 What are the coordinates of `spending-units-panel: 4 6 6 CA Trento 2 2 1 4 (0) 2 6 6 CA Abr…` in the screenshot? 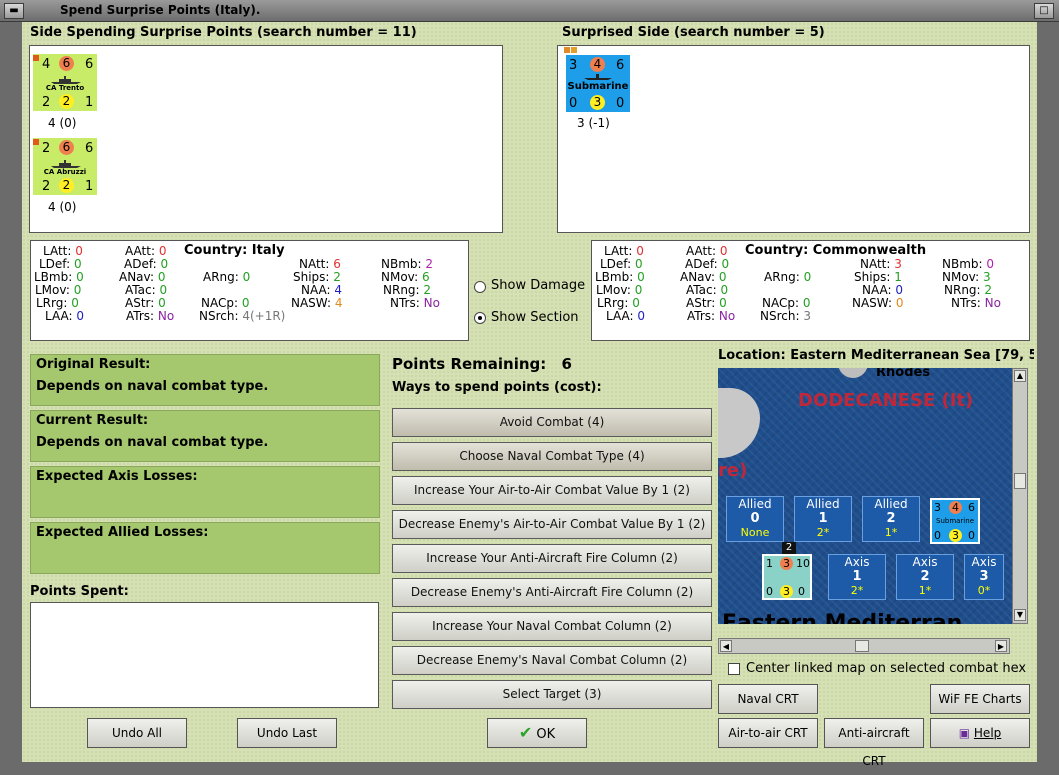 It's located at (266, 139).